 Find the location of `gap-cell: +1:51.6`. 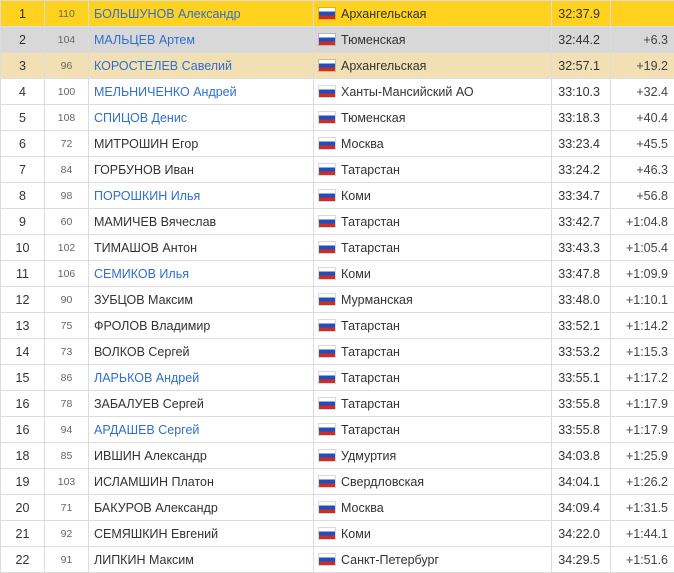

gap-cell: +1:51.6 is located at coordinates (642, 560).